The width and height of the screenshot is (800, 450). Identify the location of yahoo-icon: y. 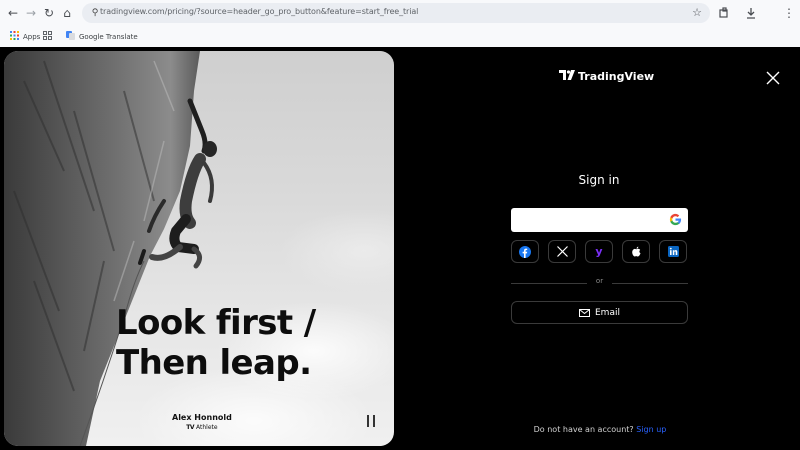
(599, 251).